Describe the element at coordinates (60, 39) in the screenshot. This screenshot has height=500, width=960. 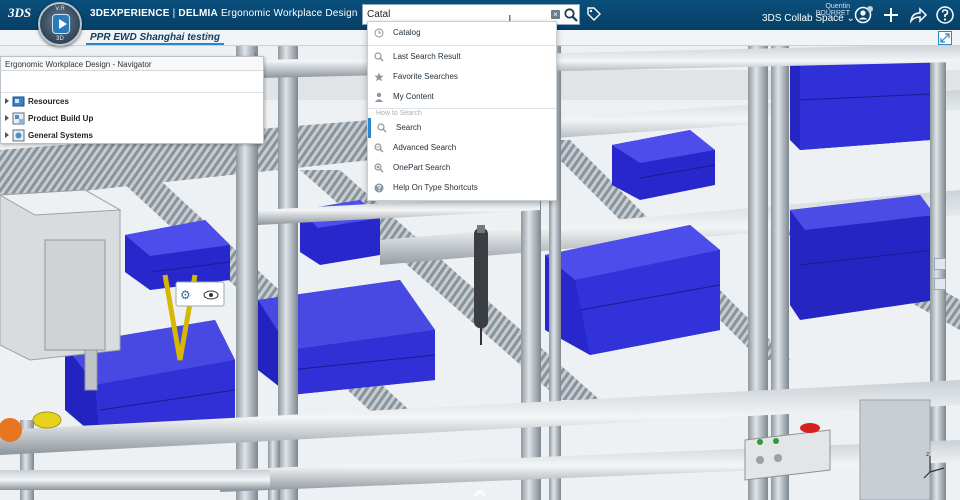
I see `compass-bottom-letters: 3D` at that location.